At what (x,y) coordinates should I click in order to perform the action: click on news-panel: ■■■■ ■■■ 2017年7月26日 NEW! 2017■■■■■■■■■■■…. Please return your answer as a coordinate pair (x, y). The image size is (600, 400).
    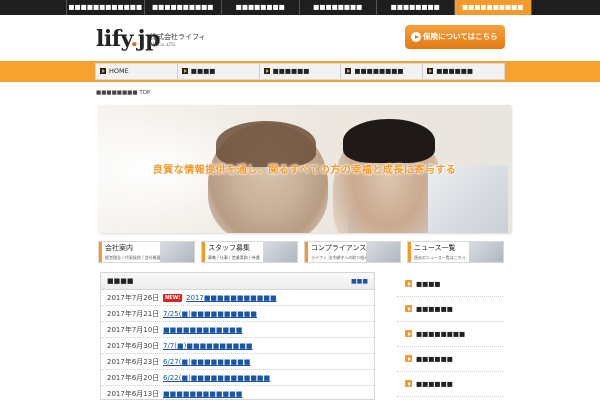
    Looking at the image, I should click on (237, 336).